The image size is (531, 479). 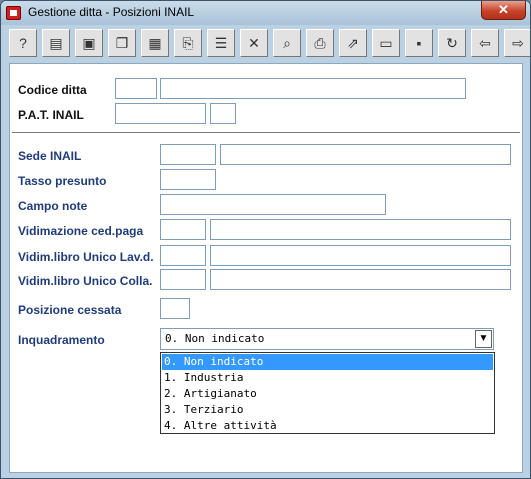 I want to click on chevron-down-icon: ▼, so click(x=483, y=339).